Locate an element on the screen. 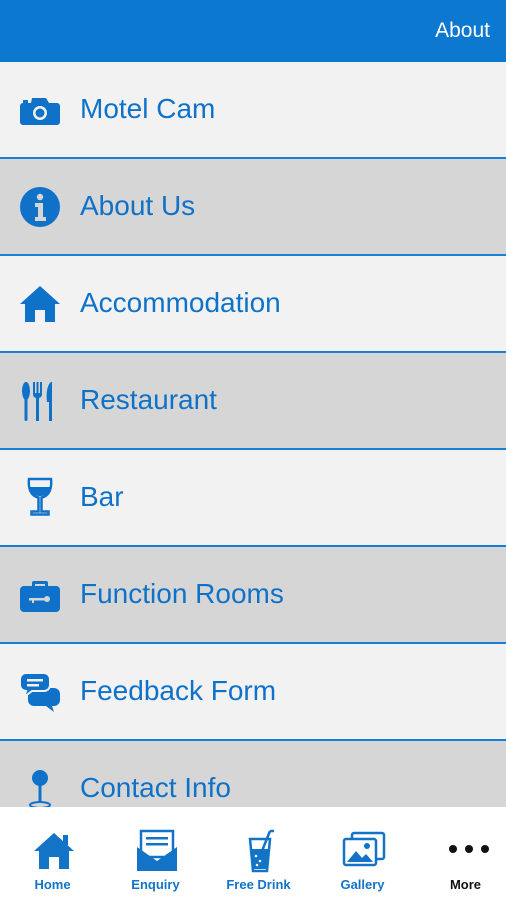  menu-item-label: Feedback Form is located at coordinates (178, 690).